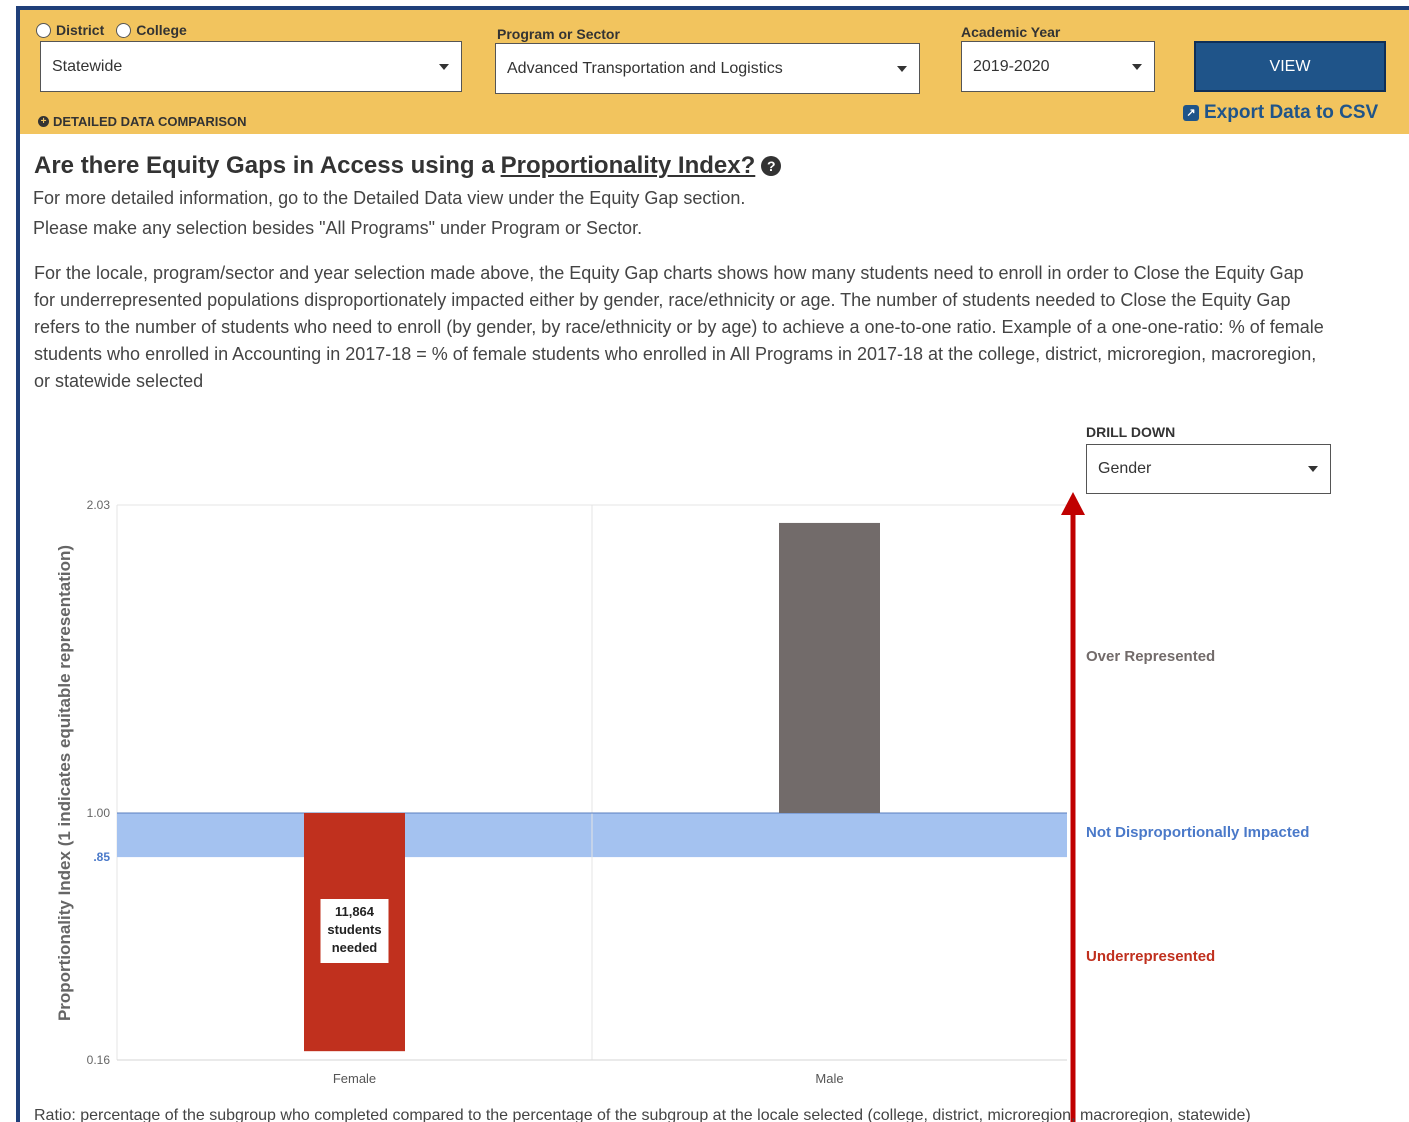 The width and height of the screenshot is (1409, 1122). Describe the element at coordinates (1073, 503) in the screenshot. I see `annotation-arrow-head-icon` at that location.